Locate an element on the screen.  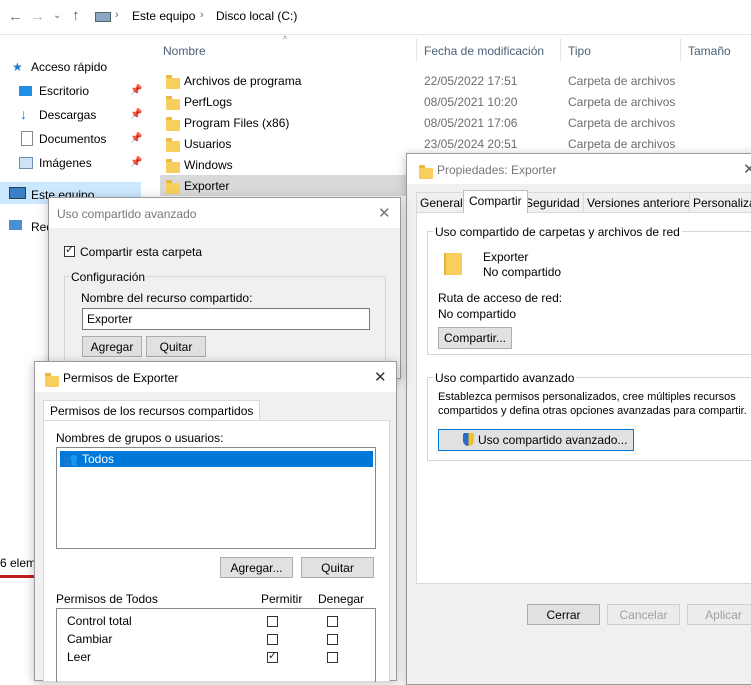
permissions-for-label: Permisos de Todos is located at coordinates (107, 599).